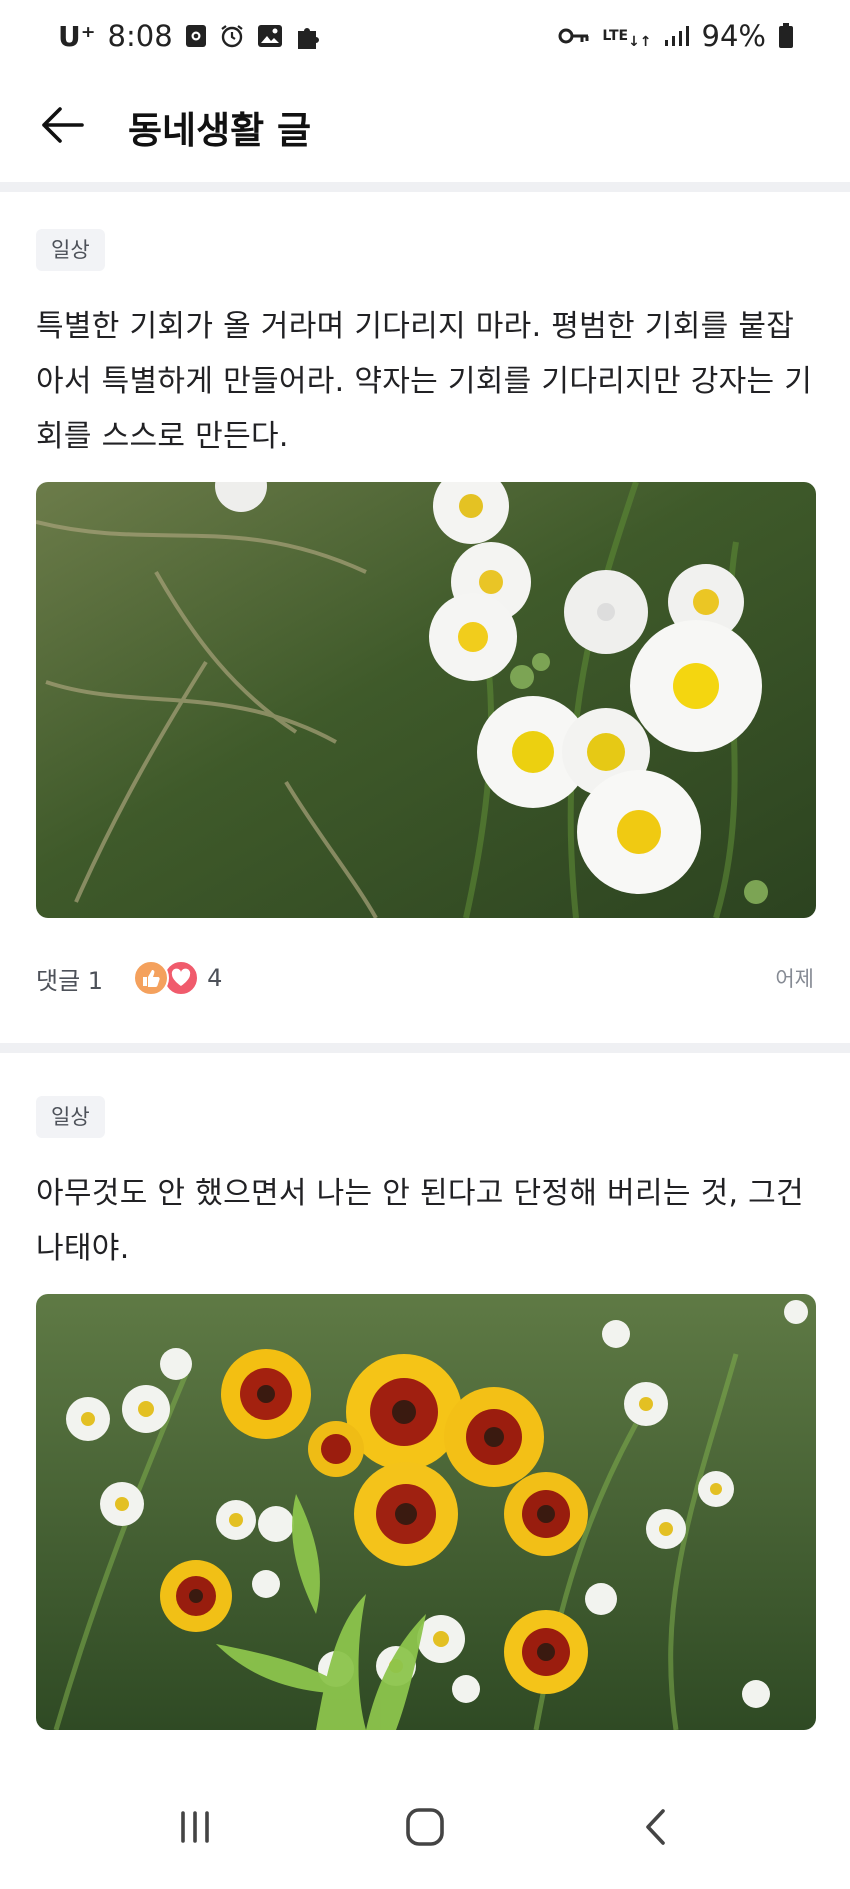  I want to click on battery-percent: 94%, so click(733, 36).